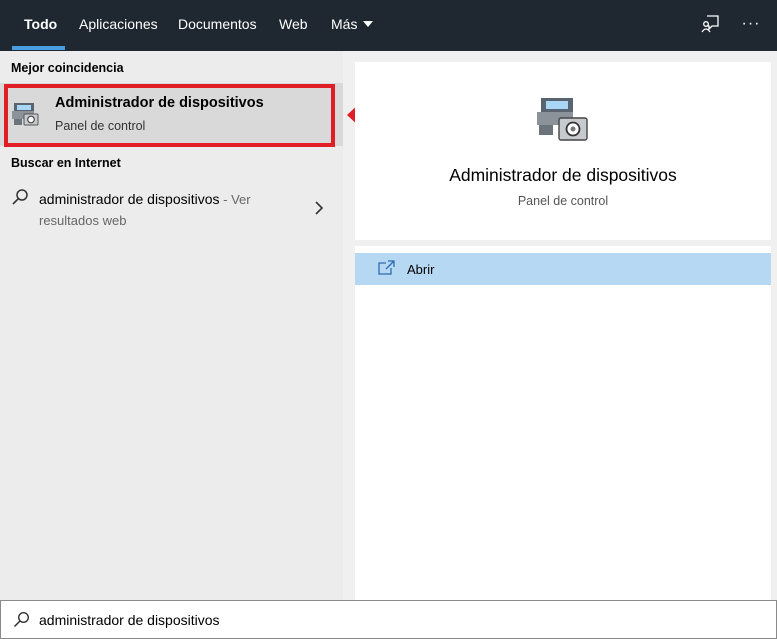 Image resolution: width=777 pixels, height=639 pixels. Describe the element at coordinates (368, 24) in the screenshot. I see `chevron-down-icon` at that location.